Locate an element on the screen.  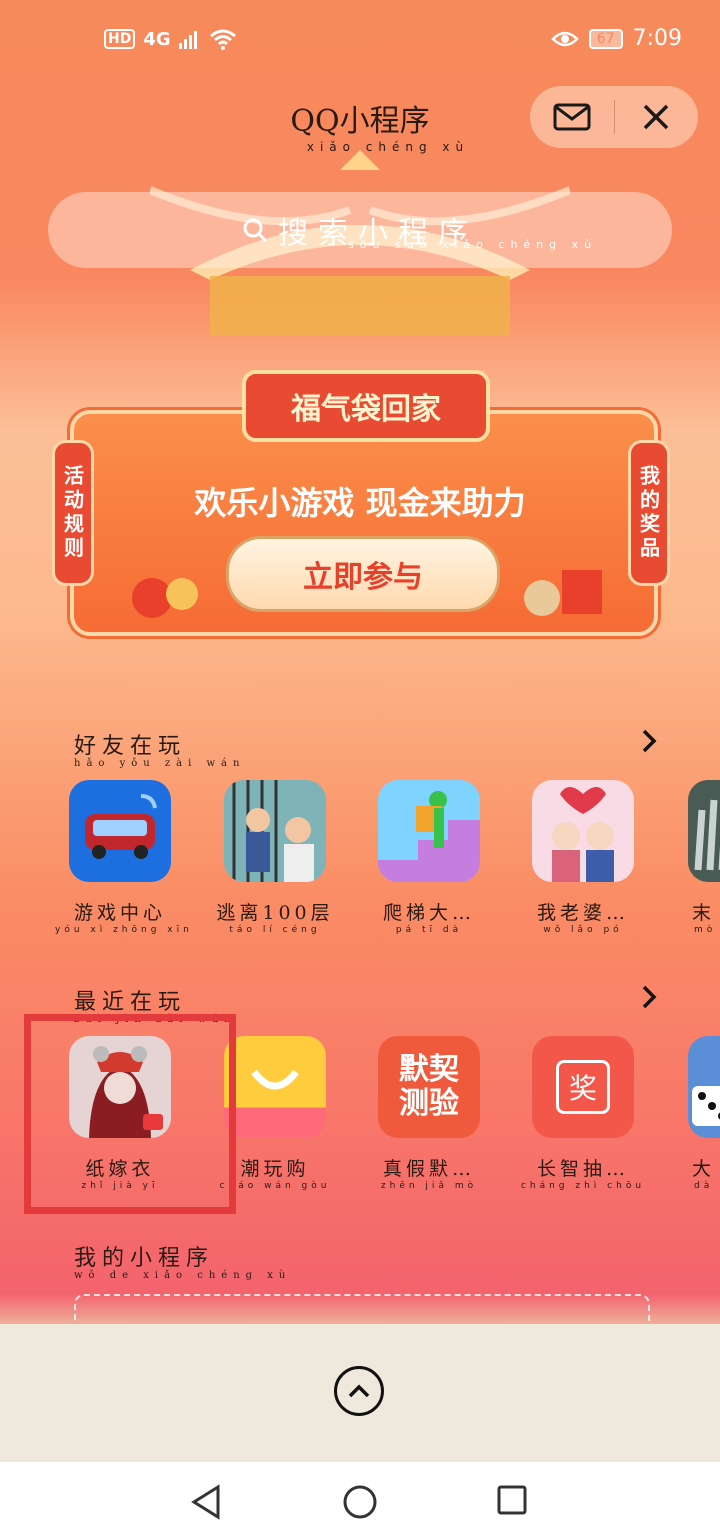
section-title-text: 好友在玩 is located at coordinates (130, 746).